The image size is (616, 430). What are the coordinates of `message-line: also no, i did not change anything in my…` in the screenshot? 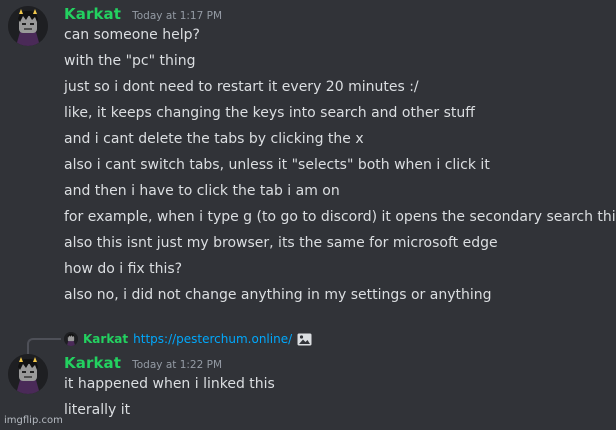 It's located at (278, 295).